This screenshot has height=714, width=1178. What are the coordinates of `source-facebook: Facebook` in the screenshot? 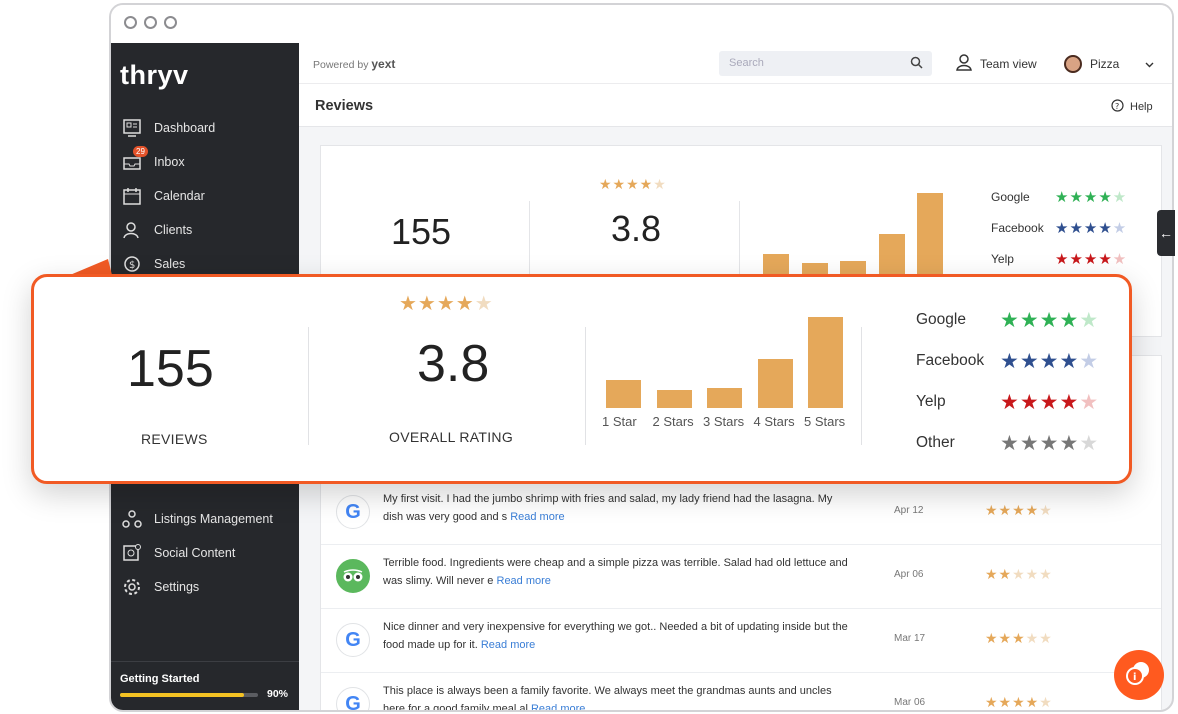 It's located at (950, 360).